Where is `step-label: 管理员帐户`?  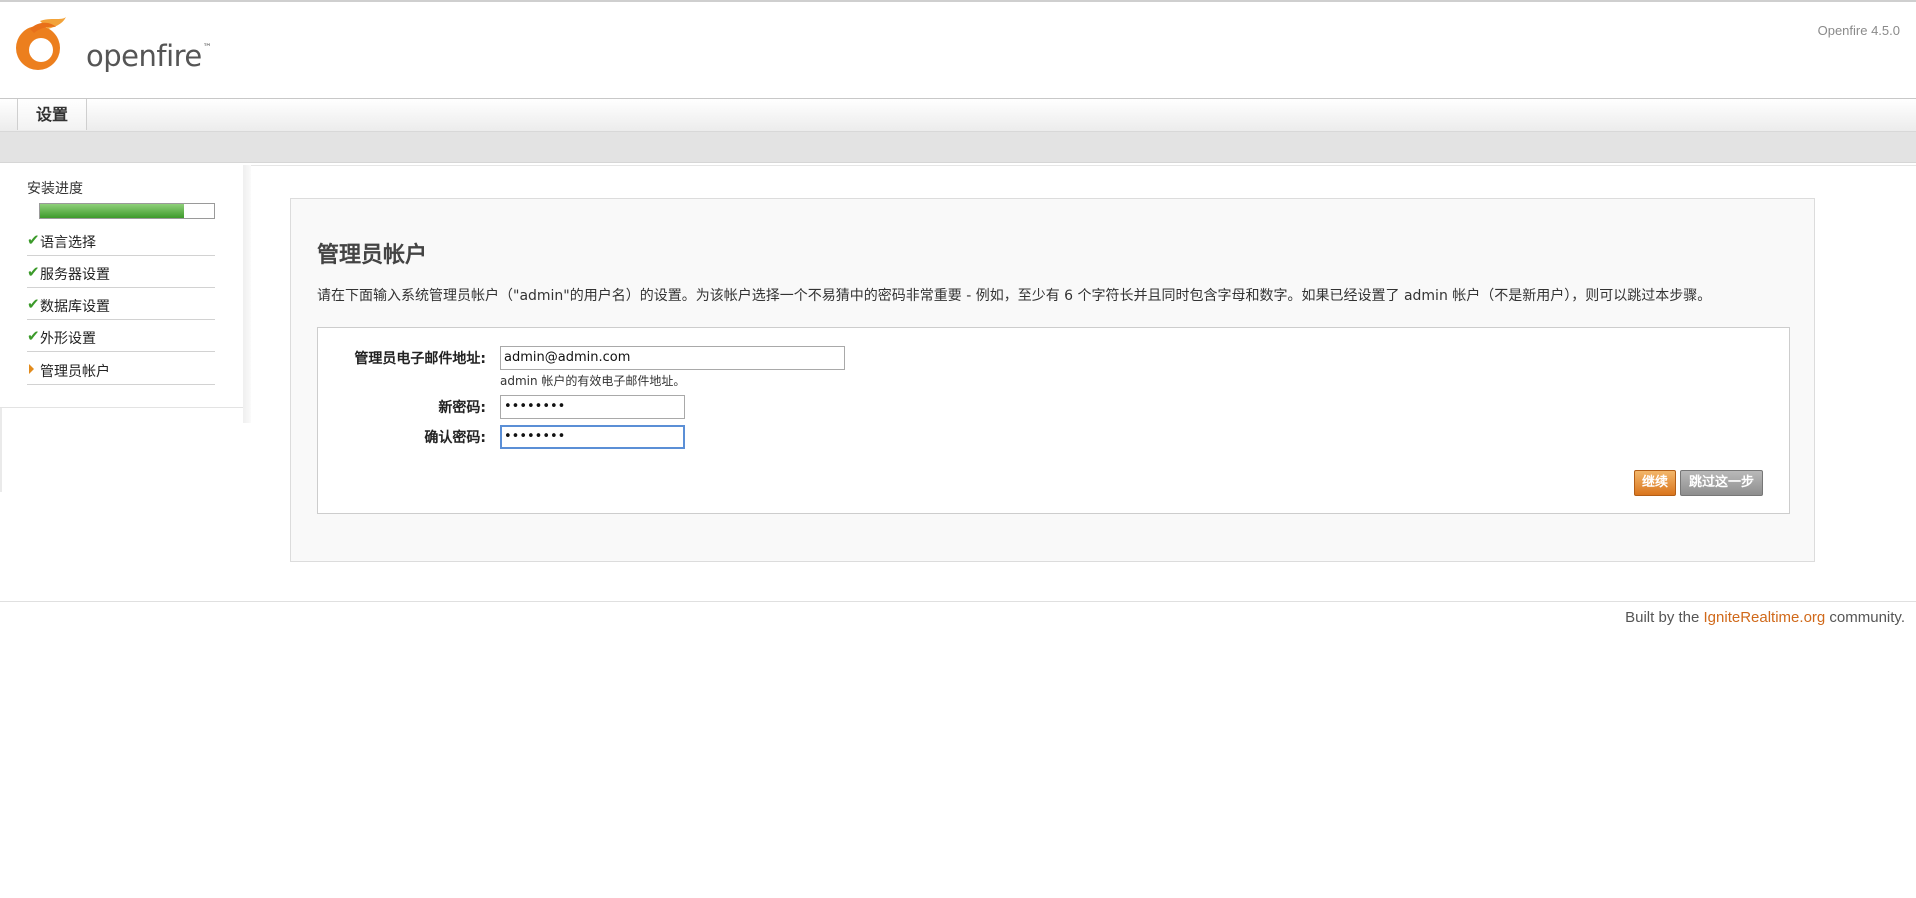 step-label: 管理员帐户 is located at coordinates (75, 372).